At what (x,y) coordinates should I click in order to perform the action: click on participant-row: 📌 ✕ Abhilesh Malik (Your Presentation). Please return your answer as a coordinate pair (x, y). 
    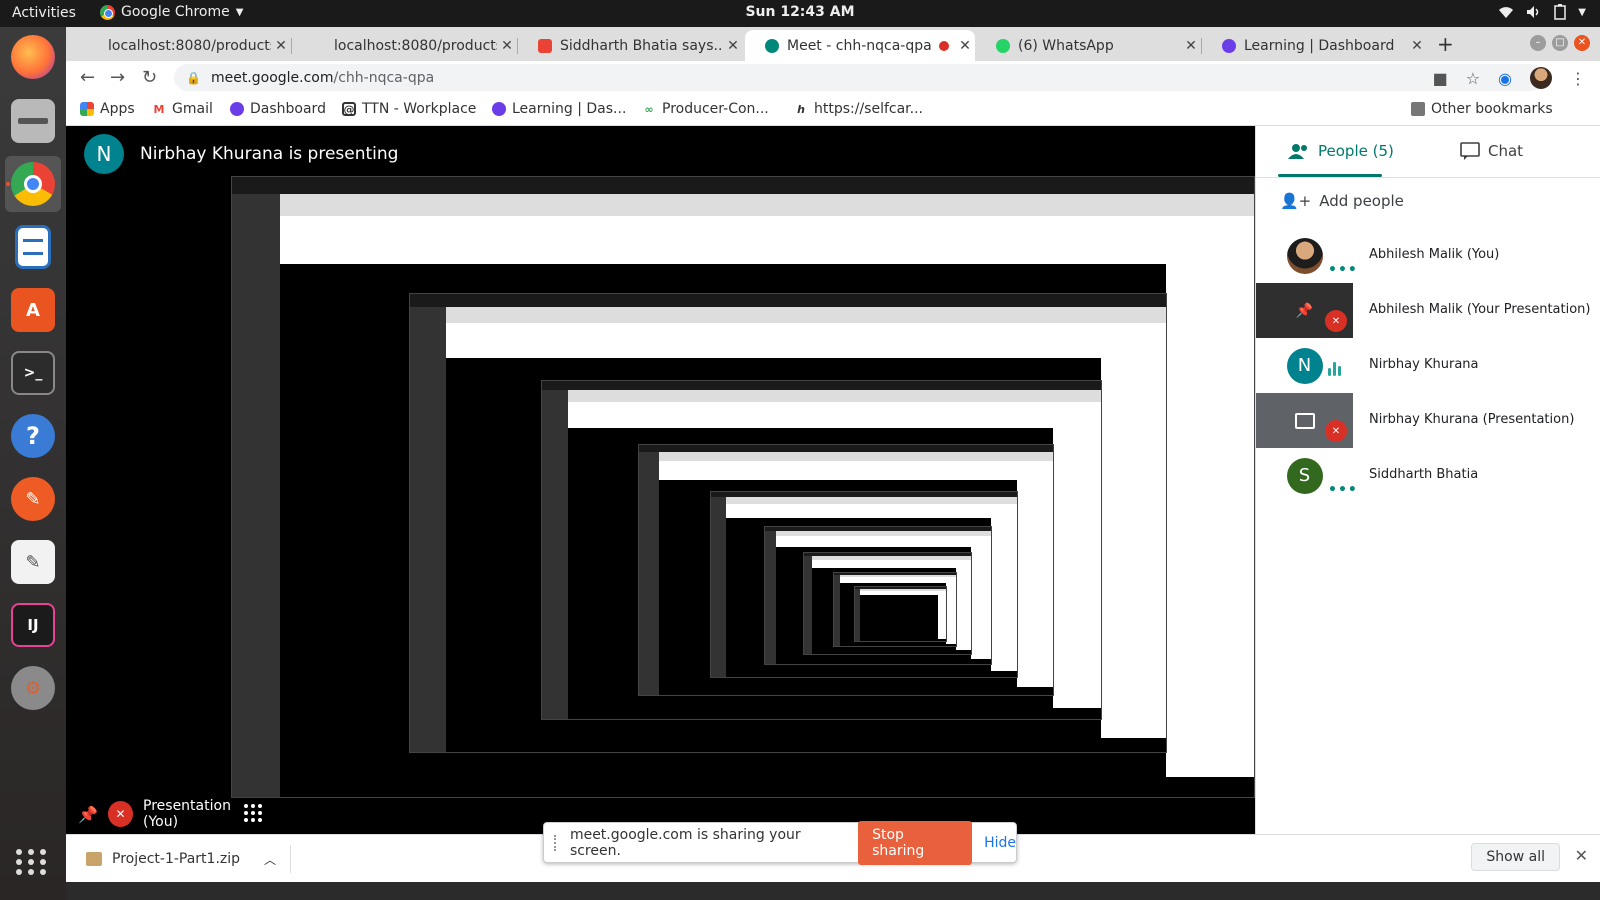
    Looking at the image, I should click on (1428, 310).